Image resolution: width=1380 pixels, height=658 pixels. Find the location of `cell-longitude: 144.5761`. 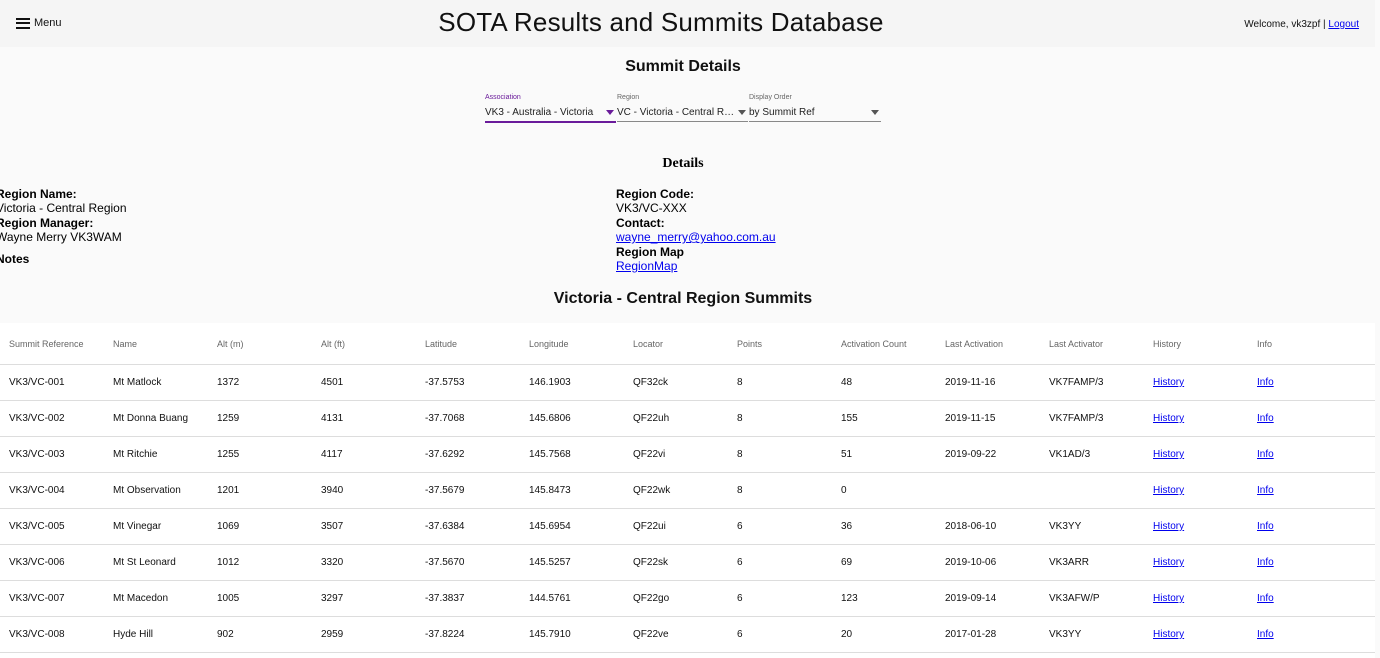

cell-longitude: 144.5761 is located at coordinates (572, 598).